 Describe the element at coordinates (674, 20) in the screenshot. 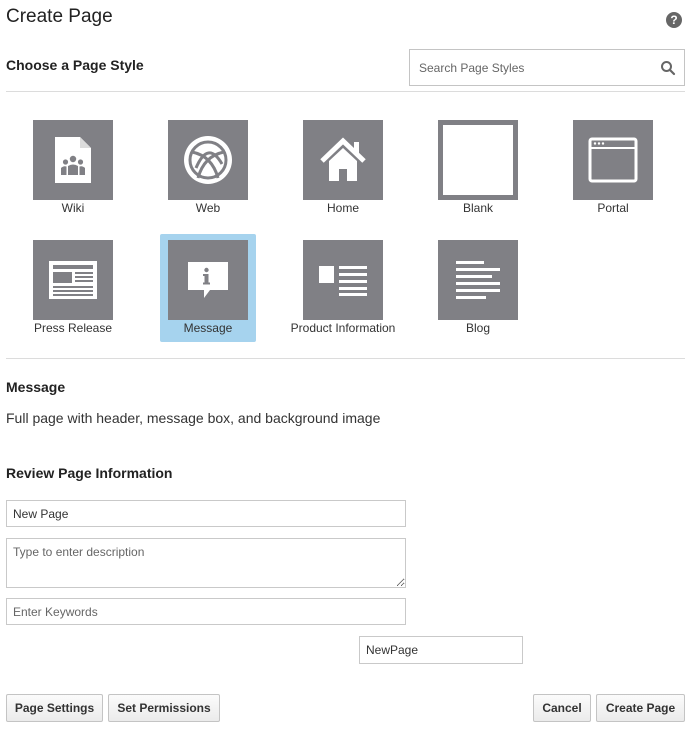

I see `help-icon: ?` at that location.